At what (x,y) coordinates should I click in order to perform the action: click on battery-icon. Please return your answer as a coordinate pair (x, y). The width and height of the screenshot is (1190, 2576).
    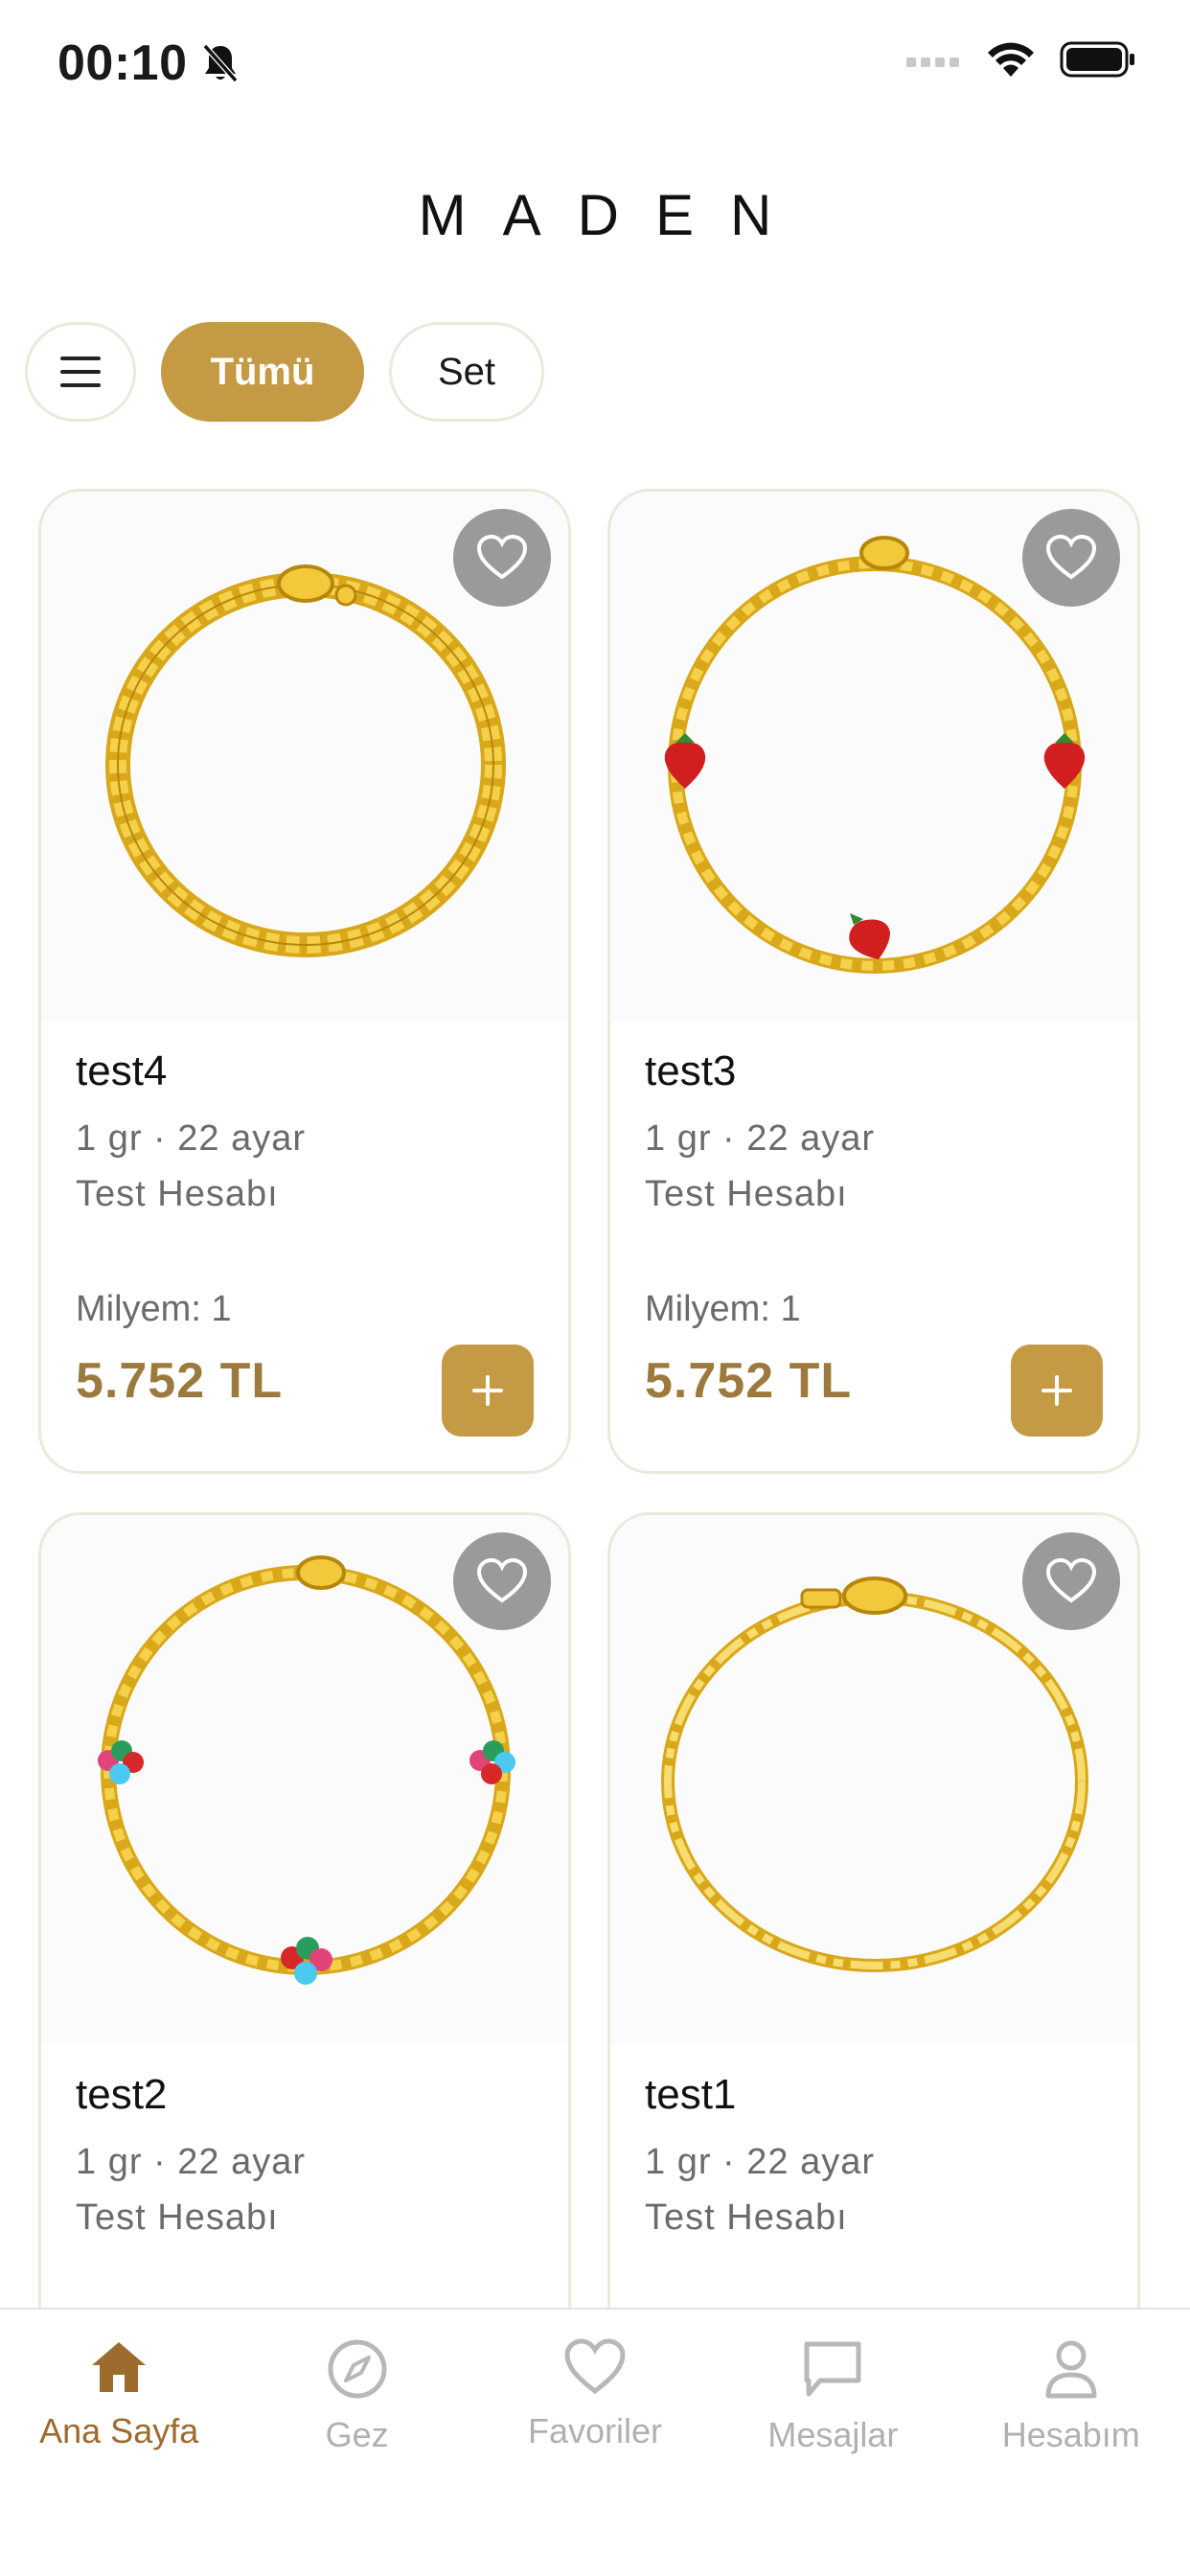
    Looking at the image, I should click on (1097, 59).